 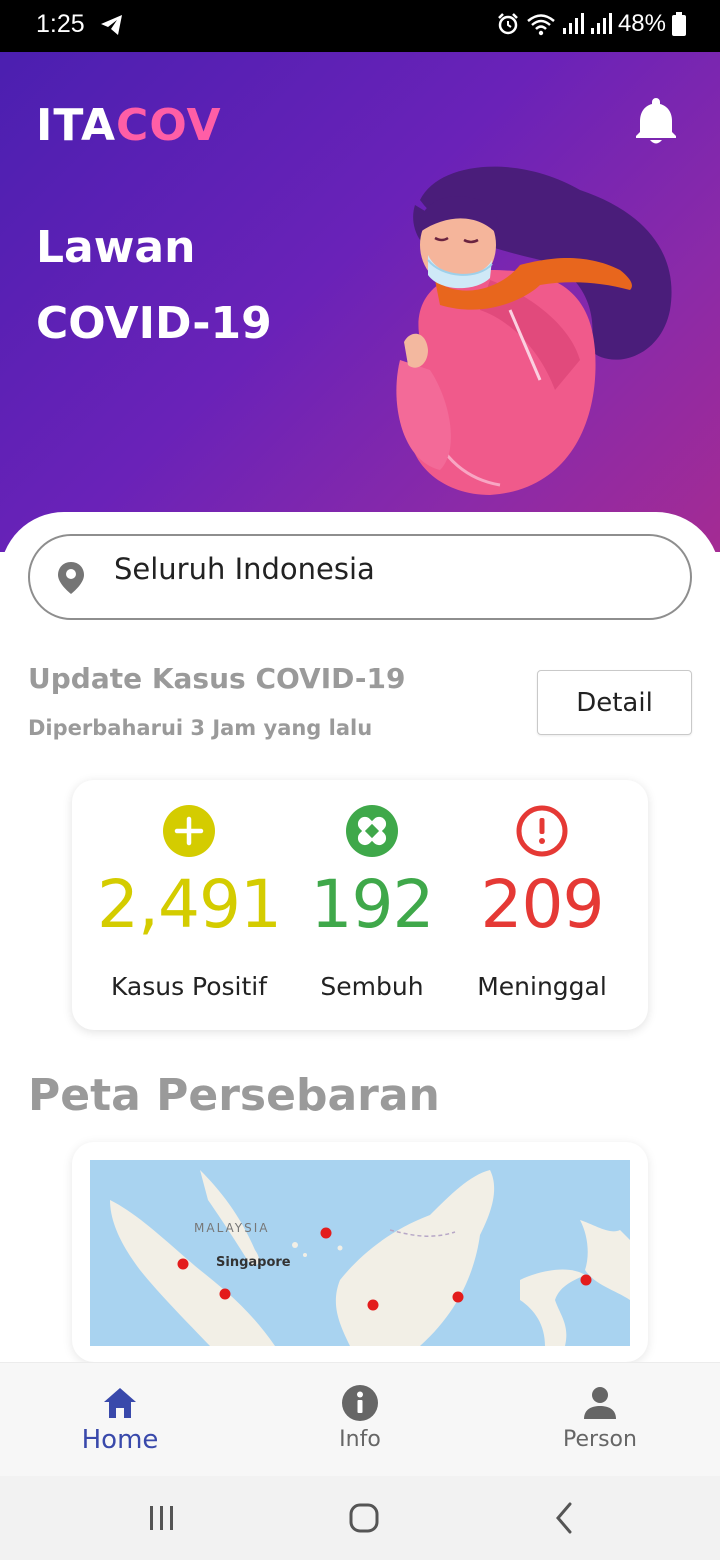 I want to click on update-title: Update Kasus COVID-19, so click(x=217, y=678).